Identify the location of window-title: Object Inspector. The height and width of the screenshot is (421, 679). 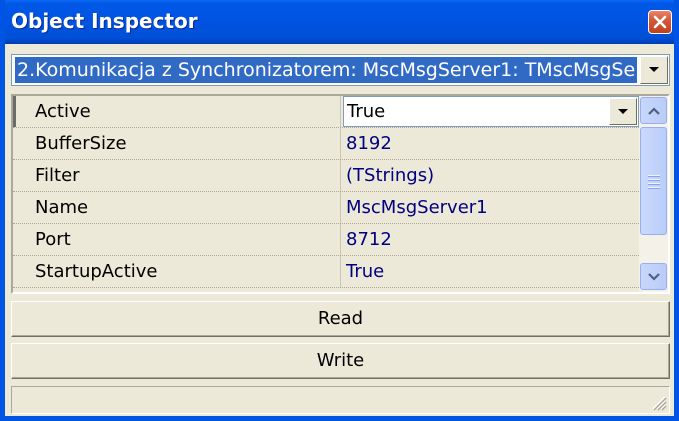
(104, 21).